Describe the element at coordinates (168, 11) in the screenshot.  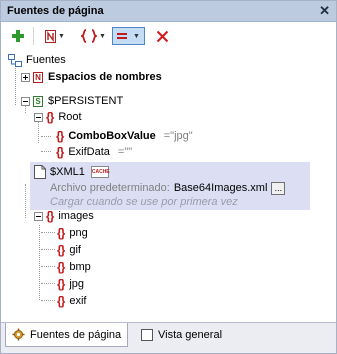
I see `title-bar: Fuentes de página ✕` at that location.